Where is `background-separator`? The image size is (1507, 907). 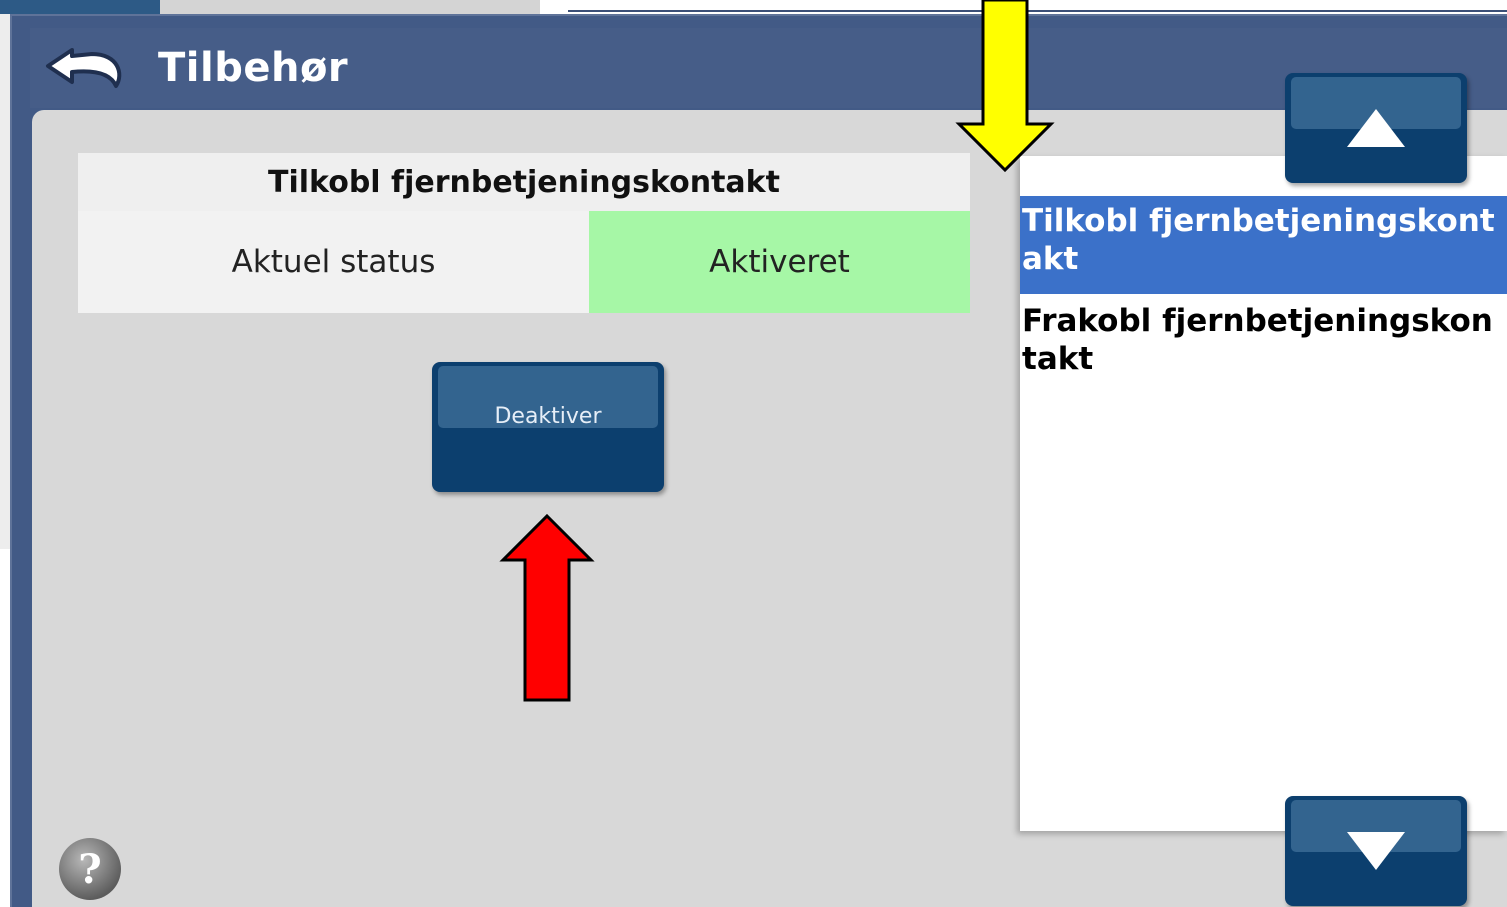 background-separator is located at coordinates (554, 7).